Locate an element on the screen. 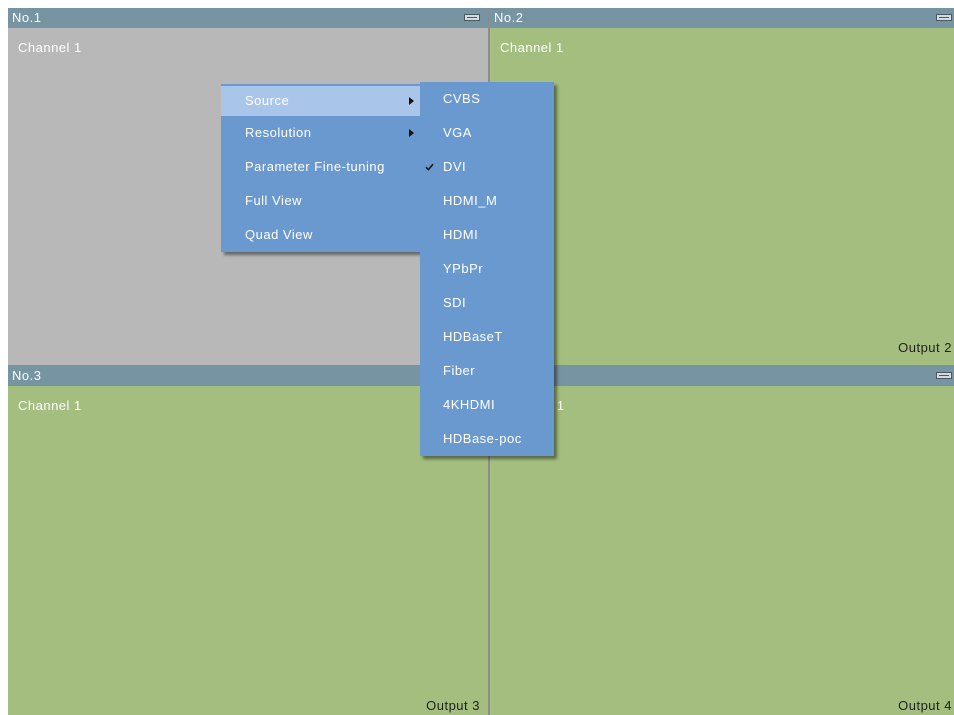 This screenshot has height=715, width=954. panel-title: No.3 is located at coordinates (27, 375).